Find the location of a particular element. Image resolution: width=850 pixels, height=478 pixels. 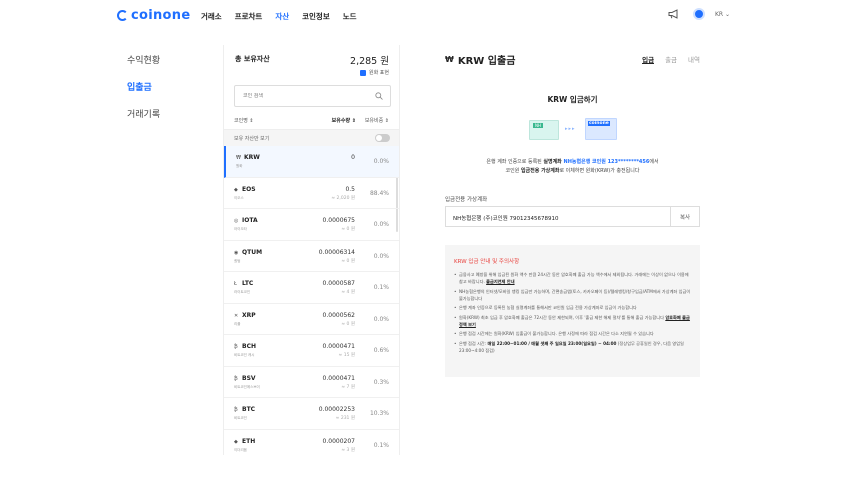

search-icon is located at coordinates (379, 96).